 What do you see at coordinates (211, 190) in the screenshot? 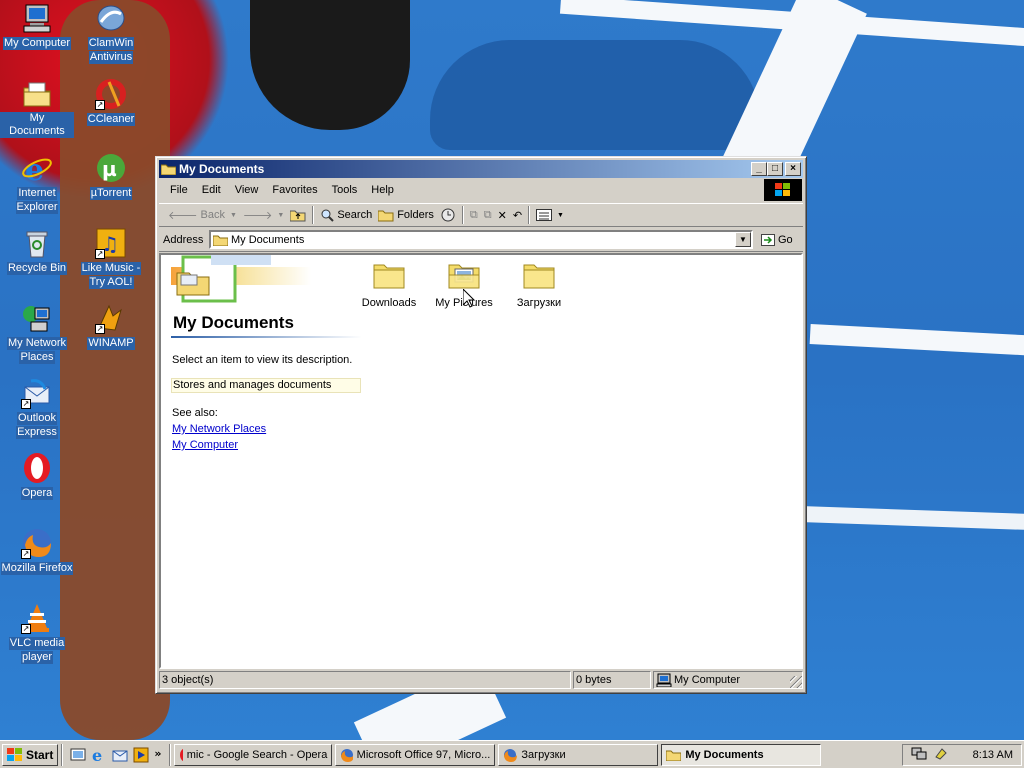
I see `menu-edit: Edit` at bounding box center [211, 190].